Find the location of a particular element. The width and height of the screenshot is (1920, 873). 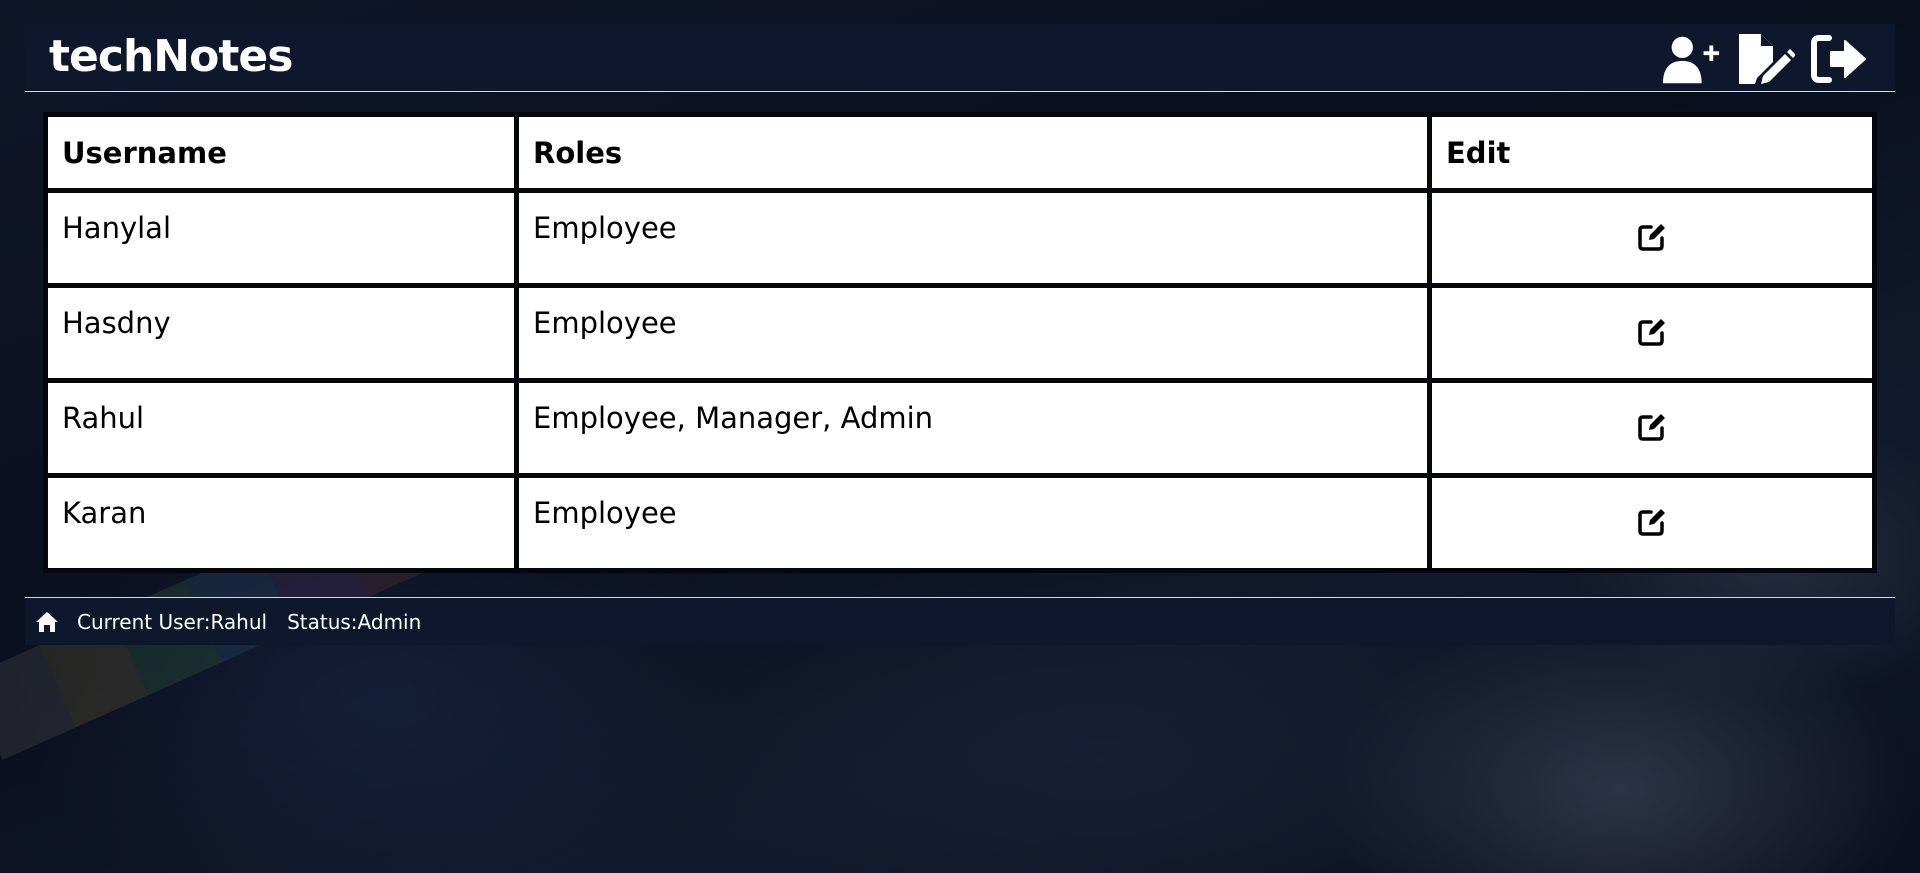

current-user-label: Current User:Rahul is located at coordinates (172, 621).